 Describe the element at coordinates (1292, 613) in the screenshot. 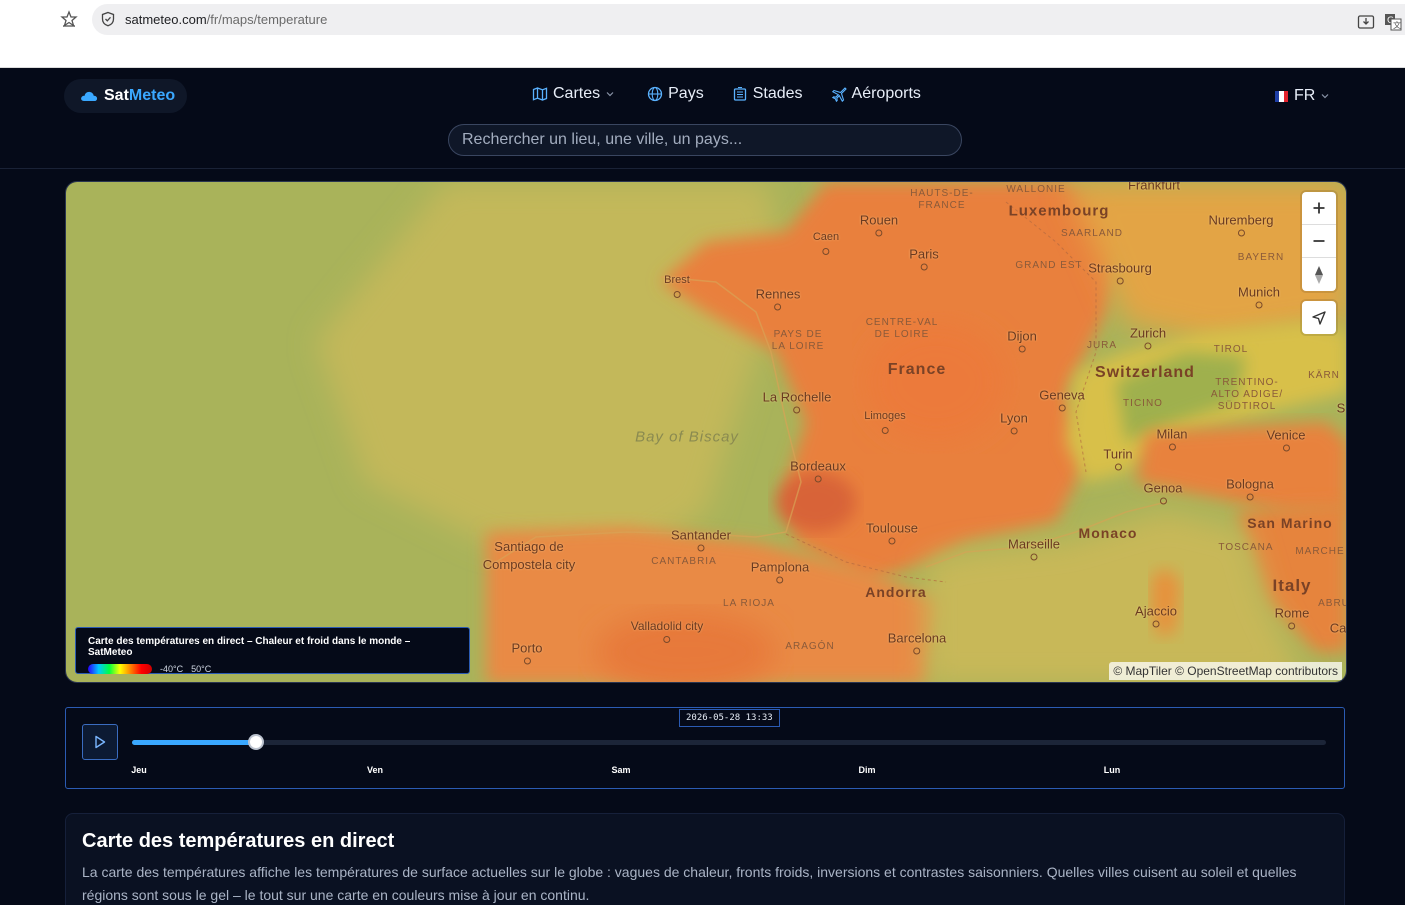

I see `label-rome: Rome` at that location.